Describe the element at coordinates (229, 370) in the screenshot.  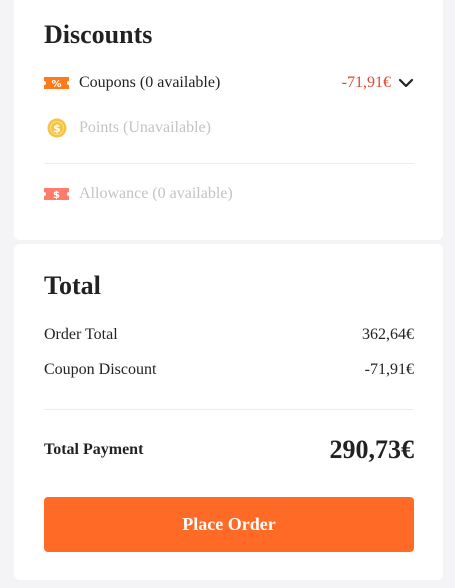
I see `coupon-discount-row: Coupon Discount -71,91€` at that location.